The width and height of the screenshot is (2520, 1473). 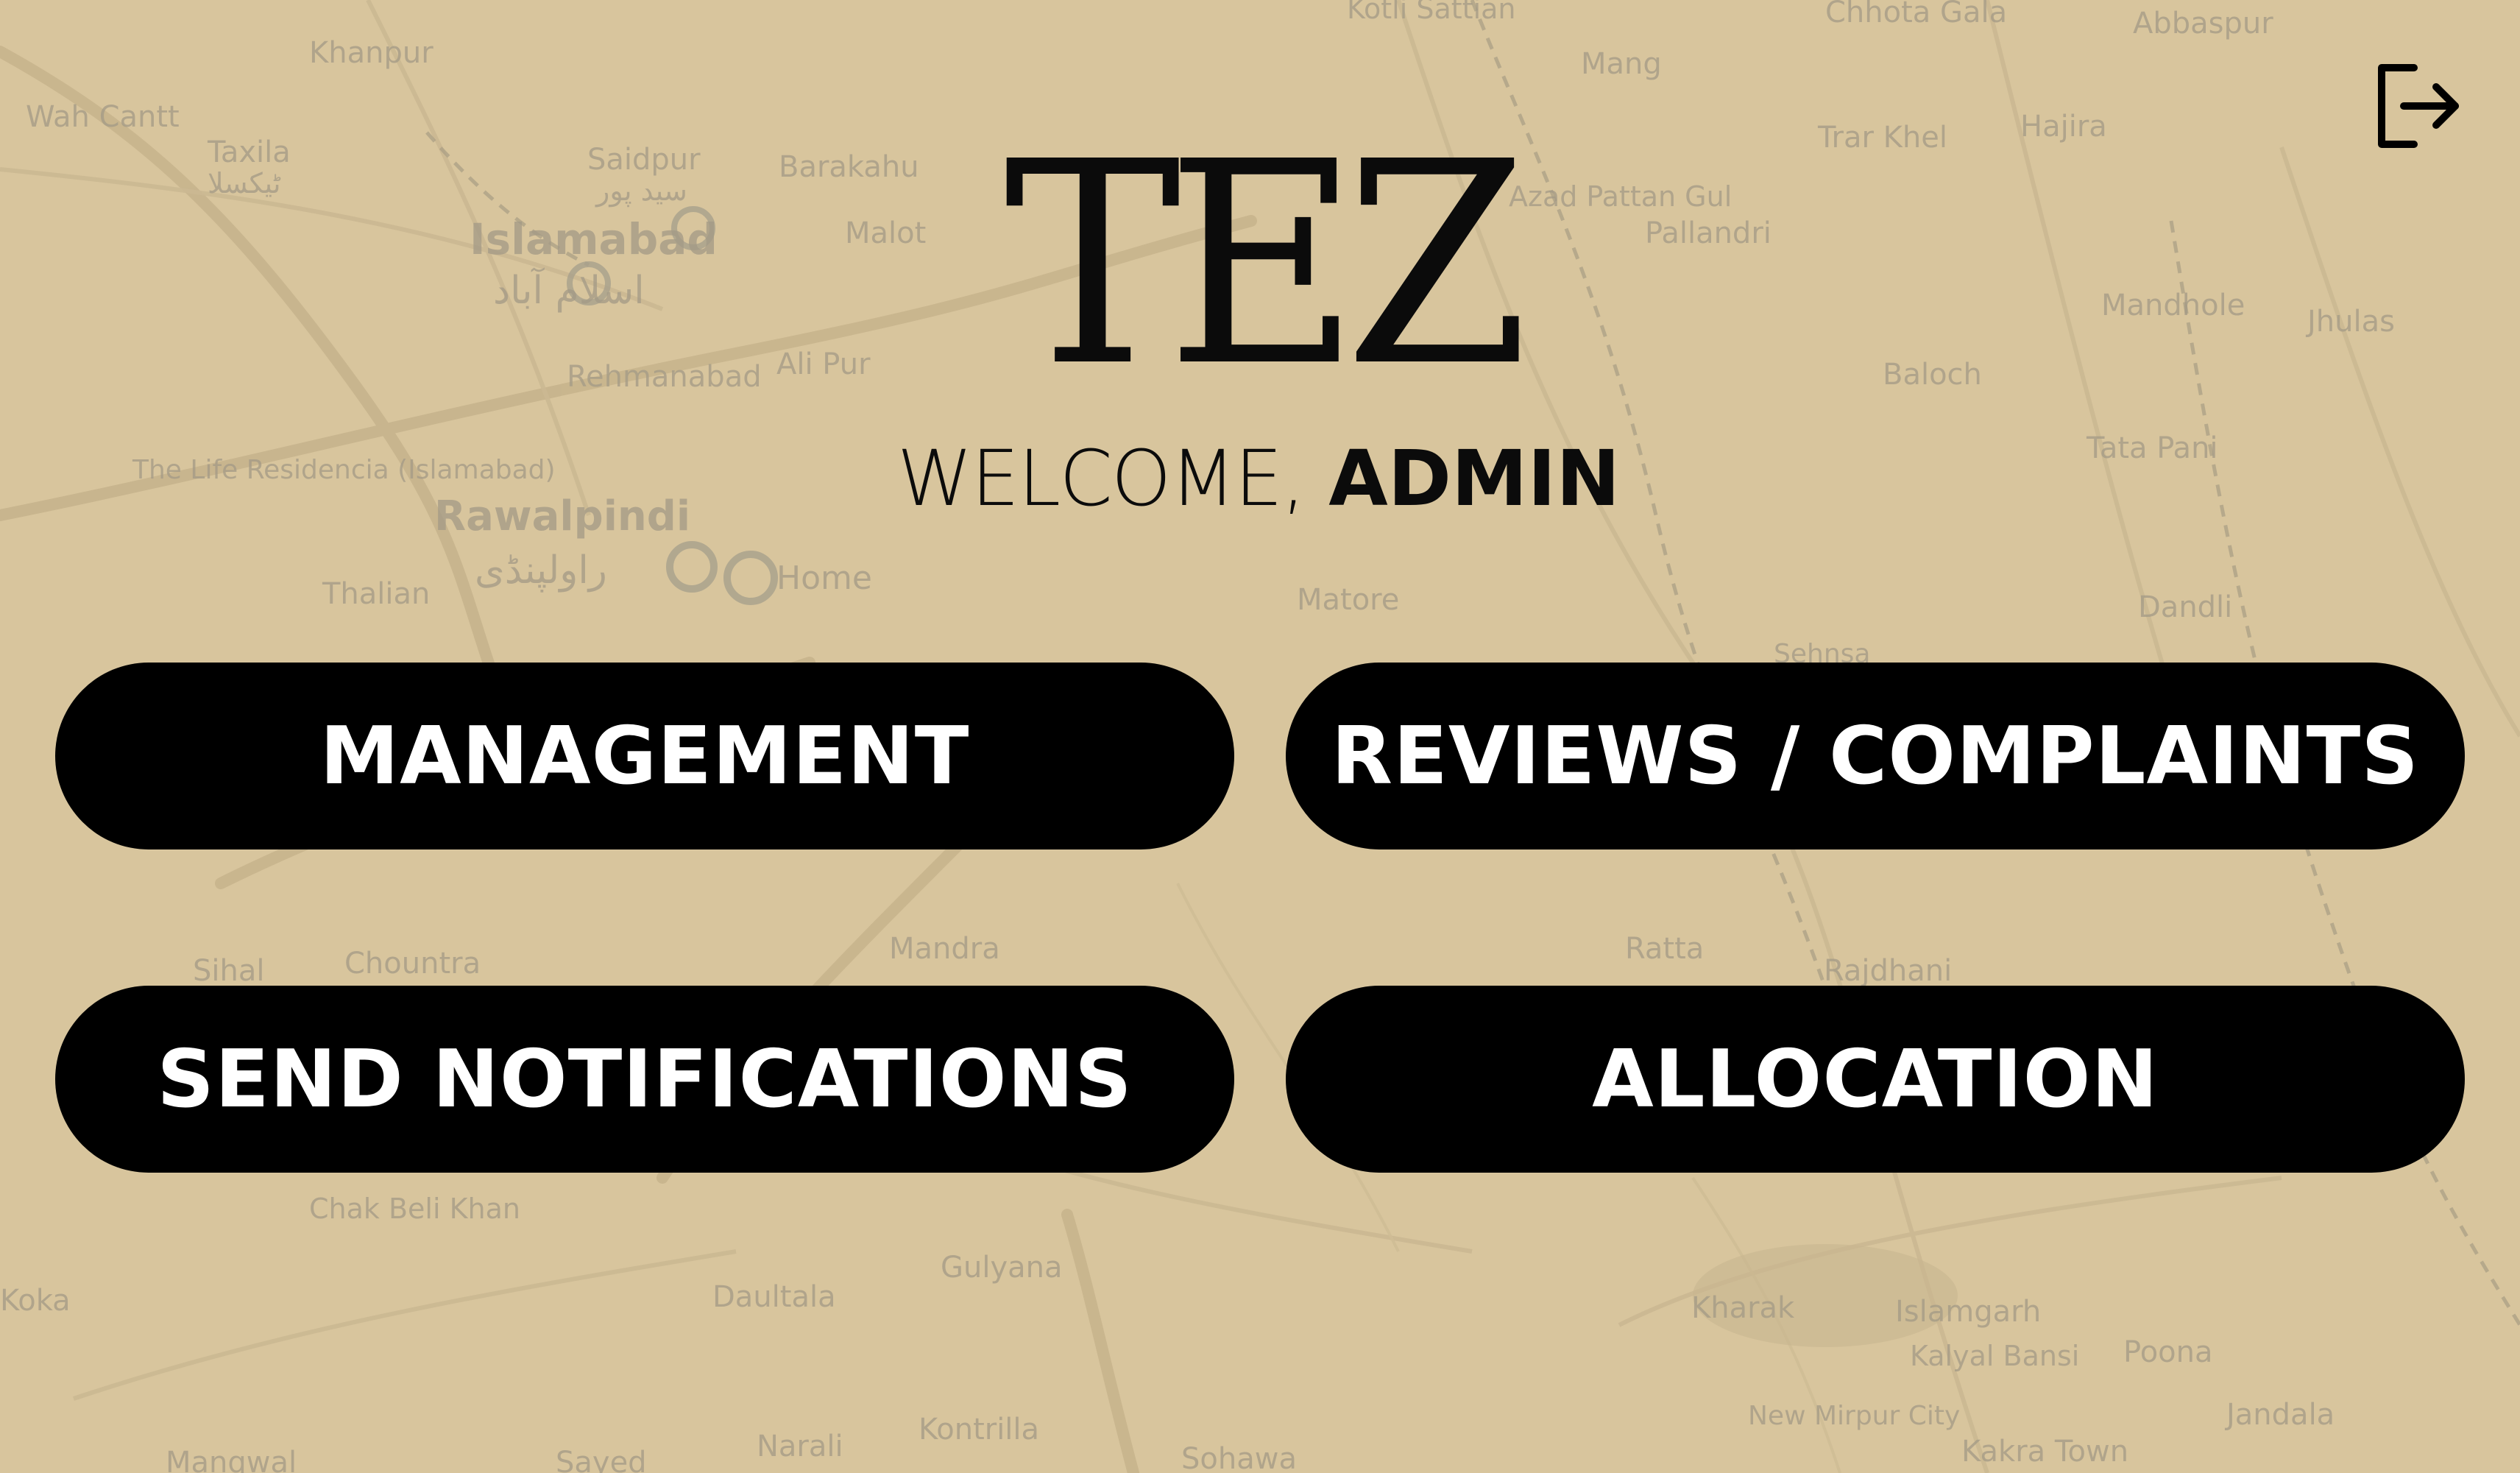 I want to click on map-label: Chak Beli Khan, so click(x=415, y=1209).